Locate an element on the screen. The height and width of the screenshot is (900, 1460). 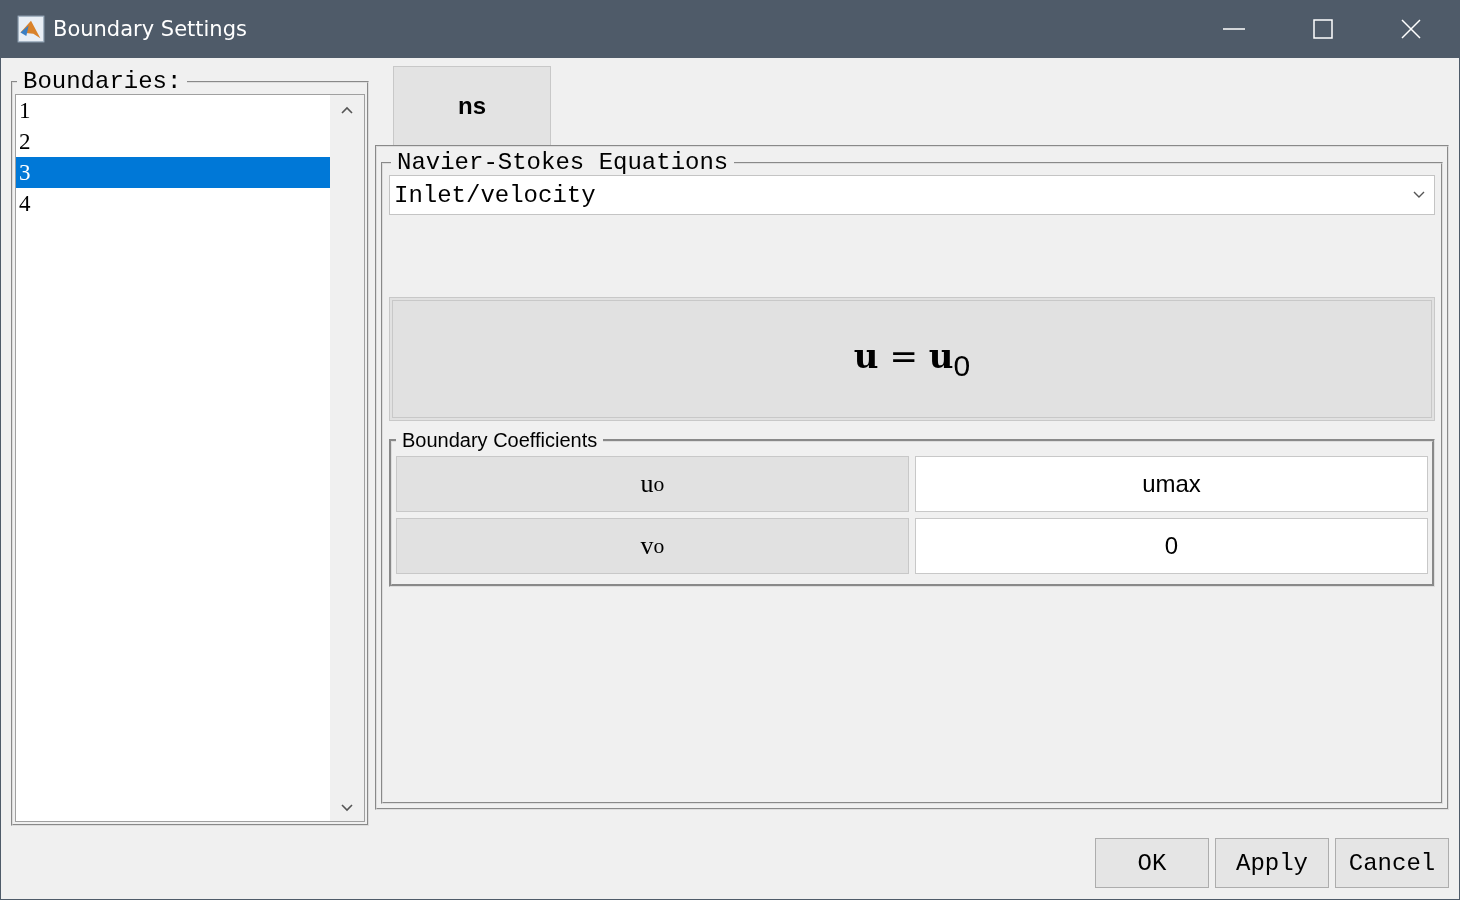
scrollbar is located at coordinates (347, 458).